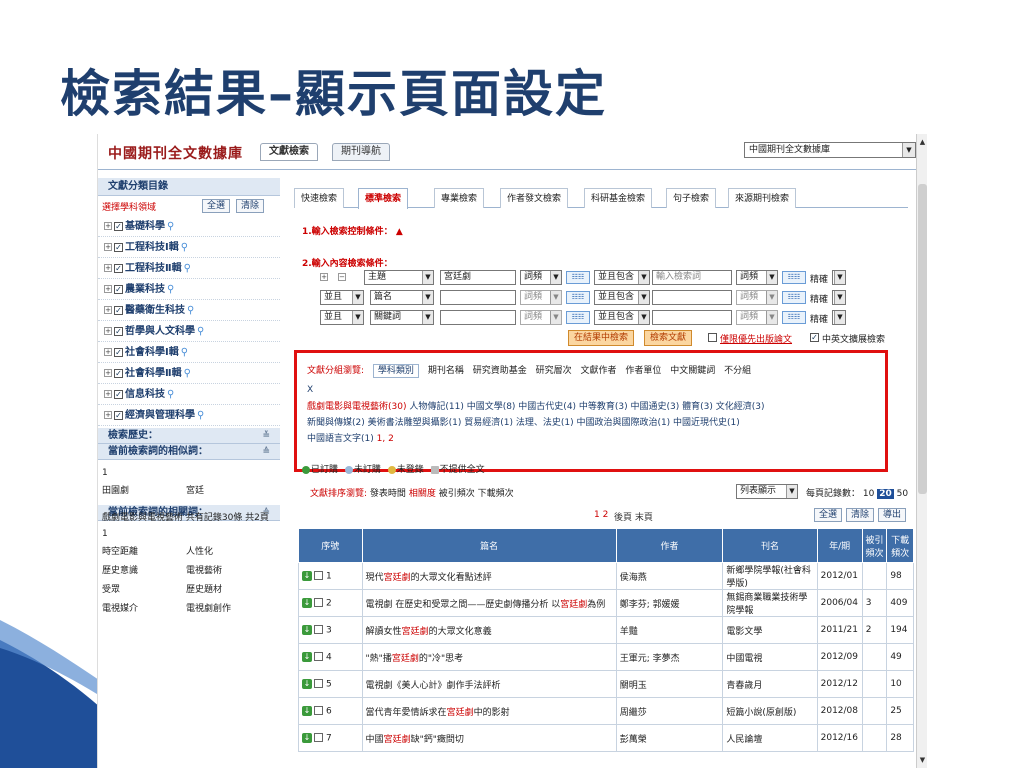  What do you see at coordinates (669, 545) in the screenshot?
I see `col-author: 作者` at bounding box center [669, 545].